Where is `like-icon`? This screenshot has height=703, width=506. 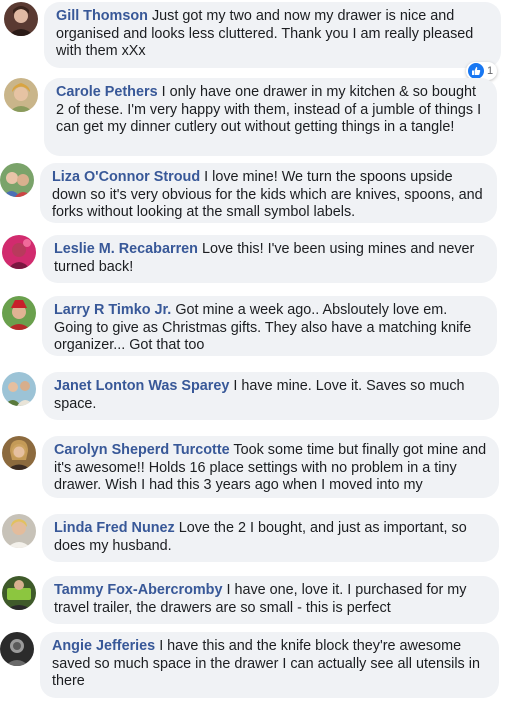 like-icon is located at coordinates (476, 71).